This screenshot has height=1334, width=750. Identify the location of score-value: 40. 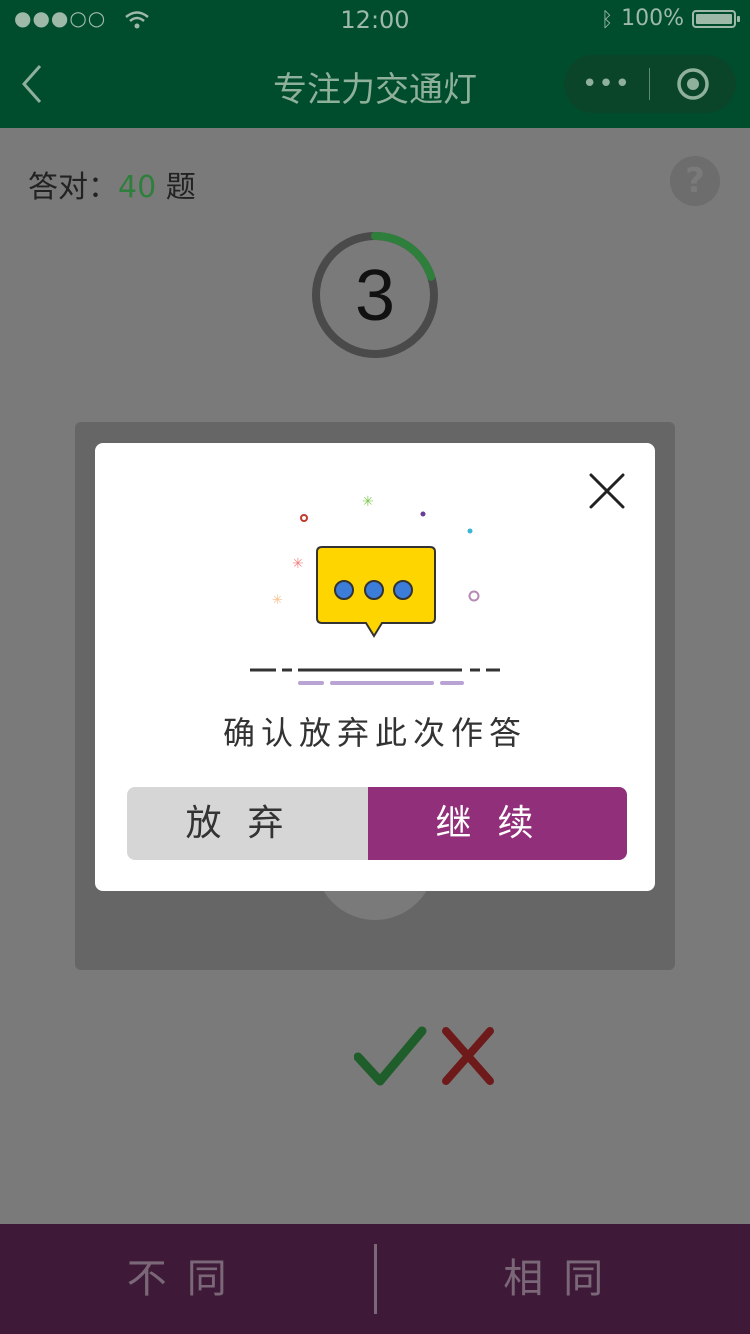
(137, 187).